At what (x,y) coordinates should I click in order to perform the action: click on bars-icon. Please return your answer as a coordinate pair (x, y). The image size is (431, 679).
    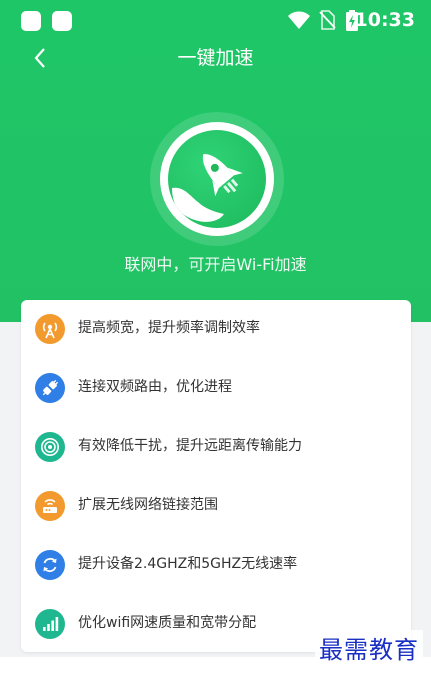
    Looking at the image, I should click on (50, 624).